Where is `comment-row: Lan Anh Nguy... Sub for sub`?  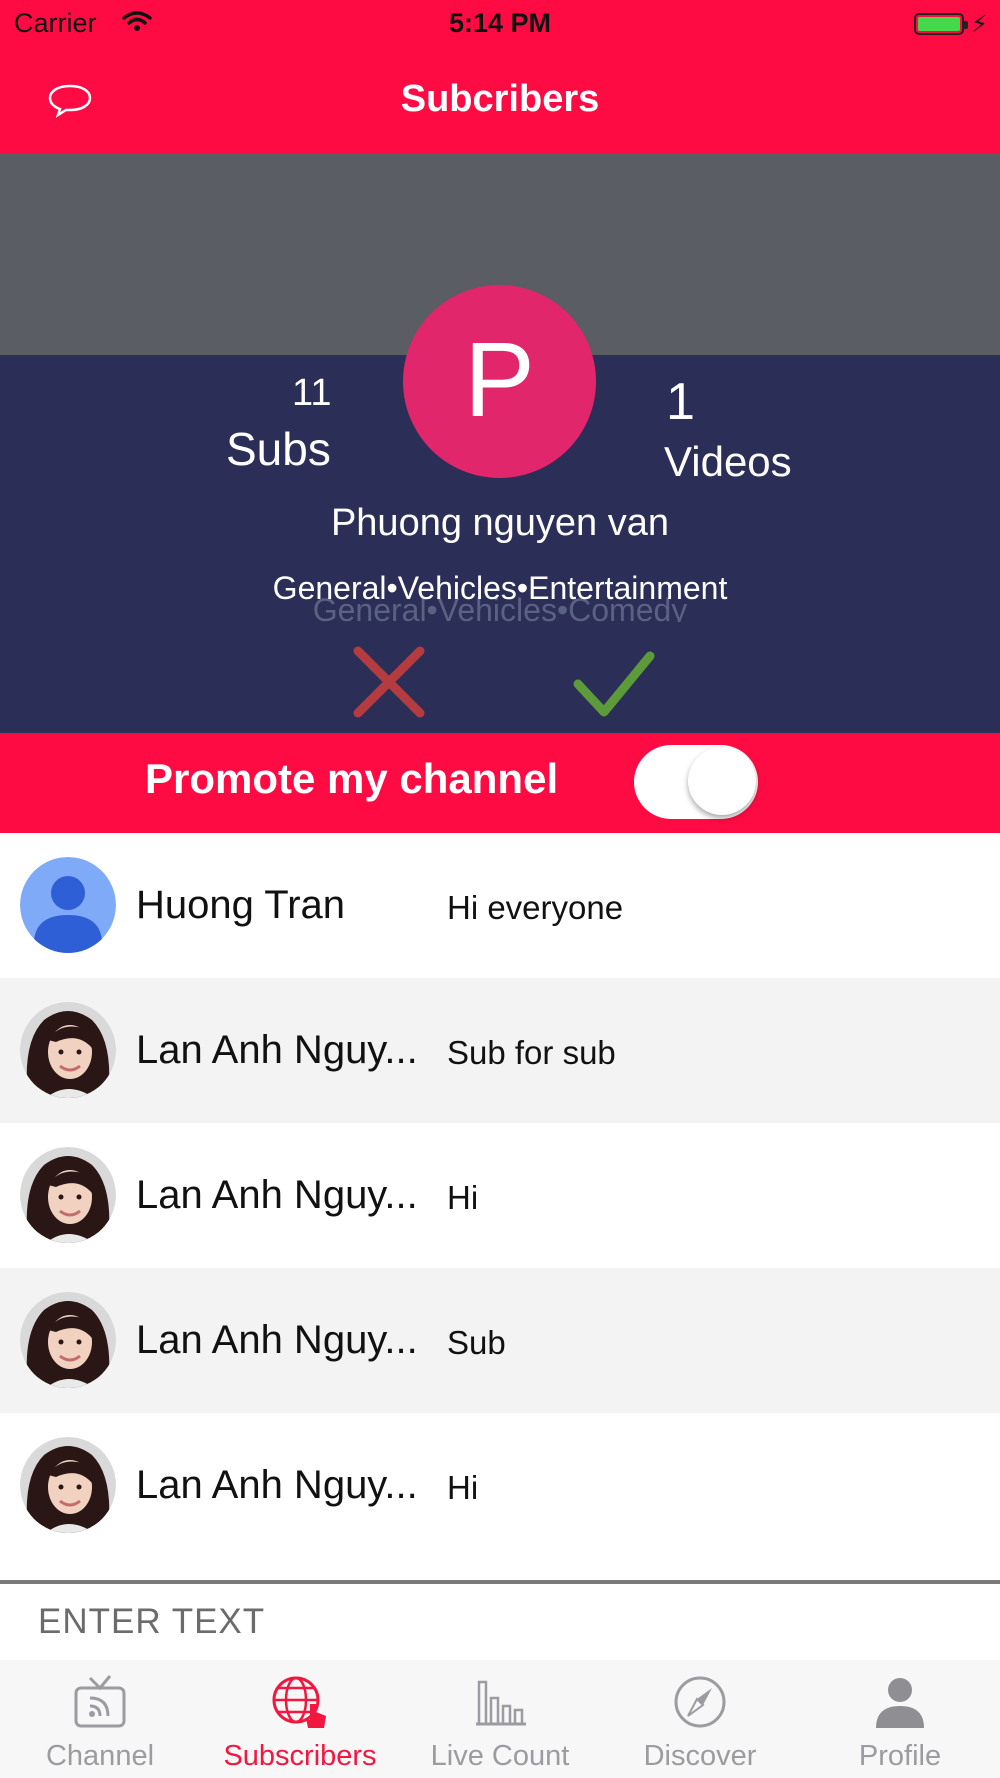 comment-row: Lan Anh Nguy... Sub for sub is located at coordinates (500, 1050).